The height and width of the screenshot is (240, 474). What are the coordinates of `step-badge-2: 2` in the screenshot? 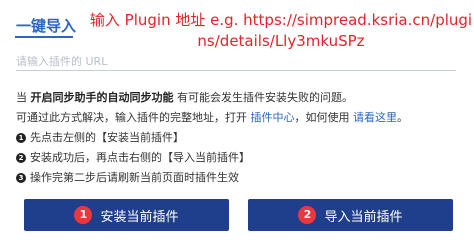 It's located at (307, 215).